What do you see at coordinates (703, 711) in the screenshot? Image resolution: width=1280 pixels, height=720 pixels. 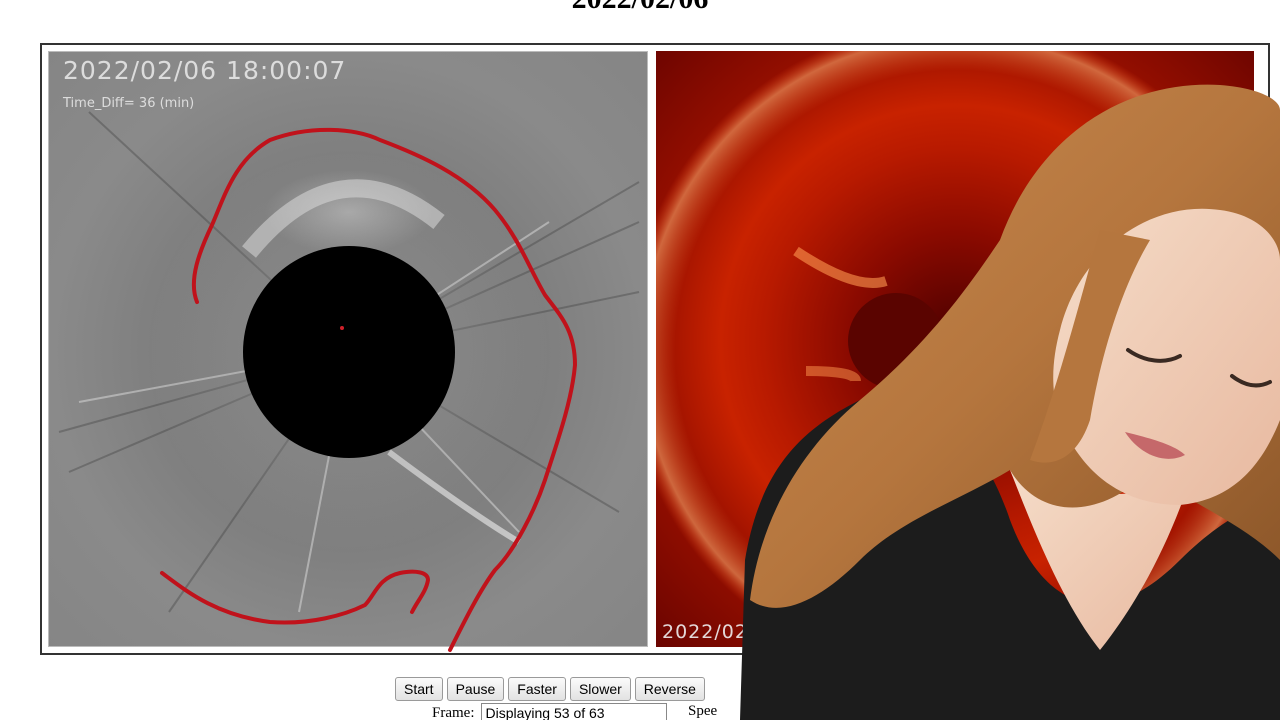 I see `speed-label: Spee` at bounding box center [703, 711].